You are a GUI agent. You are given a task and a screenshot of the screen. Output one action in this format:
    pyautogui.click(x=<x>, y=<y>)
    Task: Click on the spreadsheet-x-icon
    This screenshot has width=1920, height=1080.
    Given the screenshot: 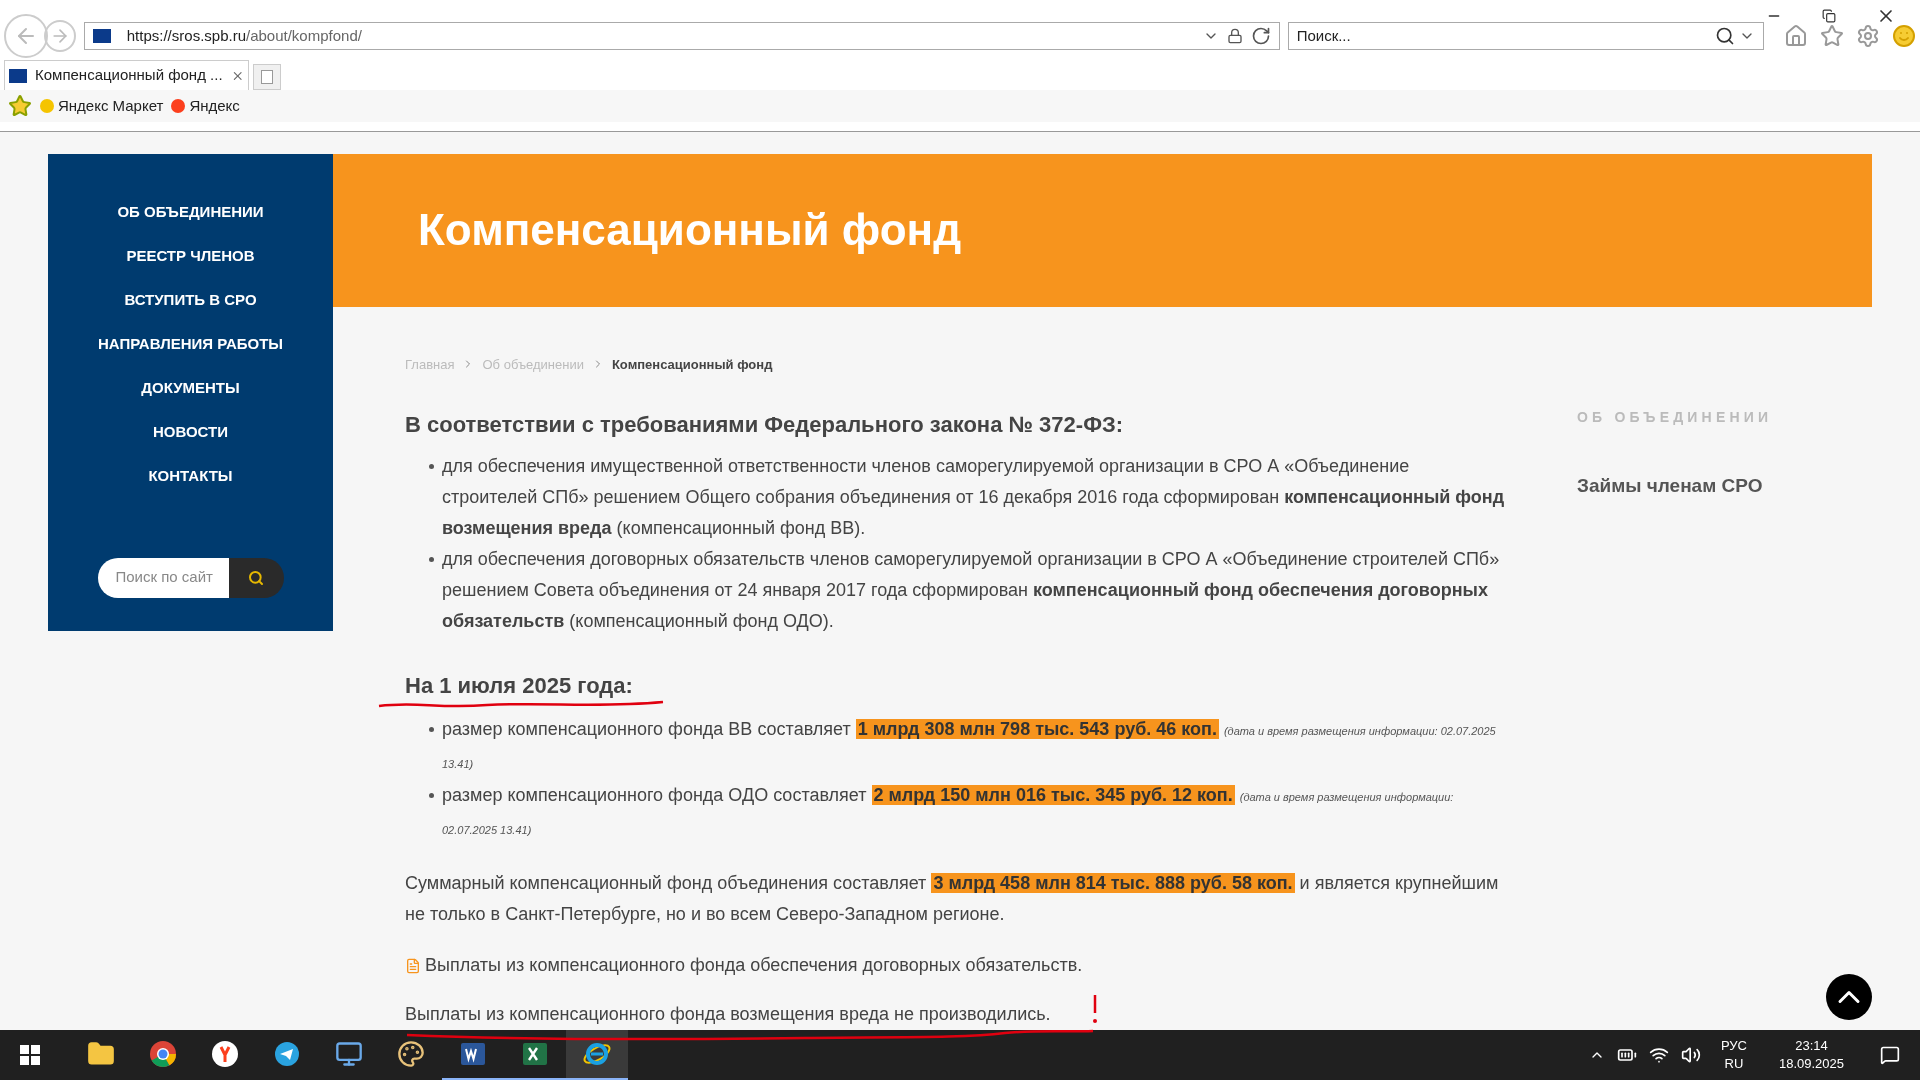 What is the action you would take?
    pyautogui.click(x=535, y=1054)
    